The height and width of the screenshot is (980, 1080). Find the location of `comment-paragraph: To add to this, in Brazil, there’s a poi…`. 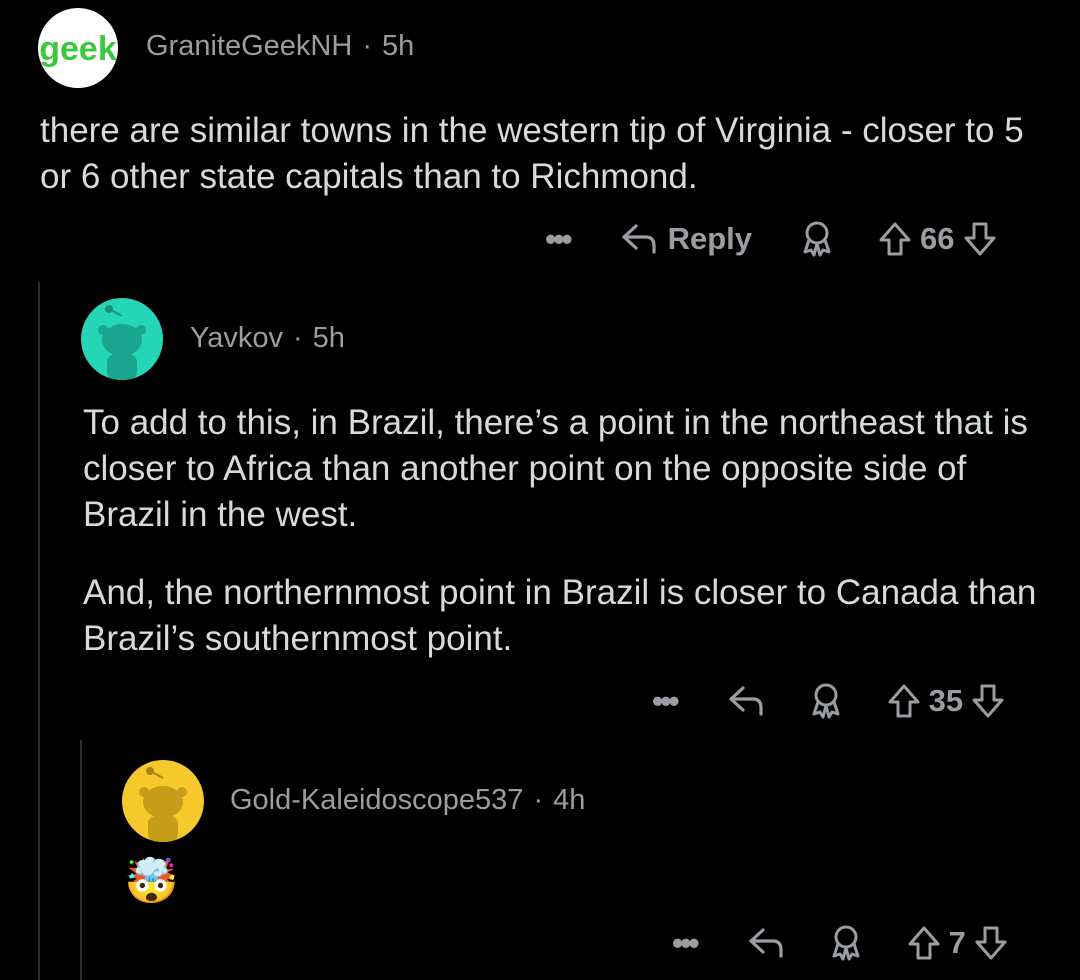

comment-paragraph: To add to this, in Brazil, there’s a poi… is located at coordinates (555, 468).